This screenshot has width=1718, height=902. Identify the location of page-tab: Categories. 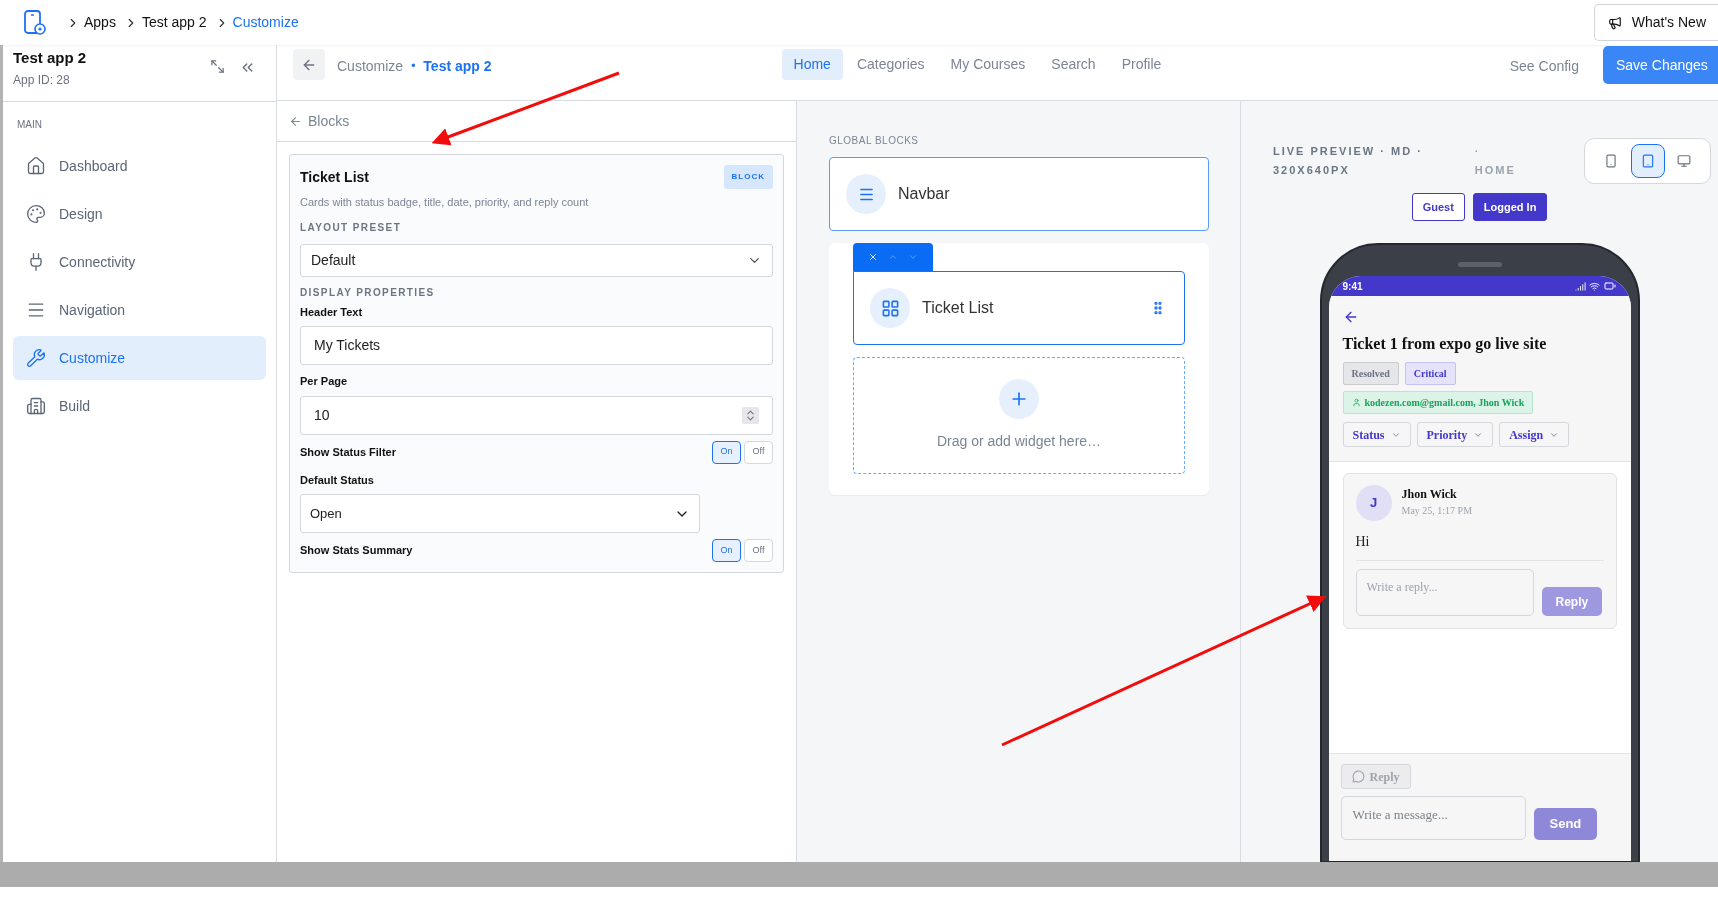
(890, 64).